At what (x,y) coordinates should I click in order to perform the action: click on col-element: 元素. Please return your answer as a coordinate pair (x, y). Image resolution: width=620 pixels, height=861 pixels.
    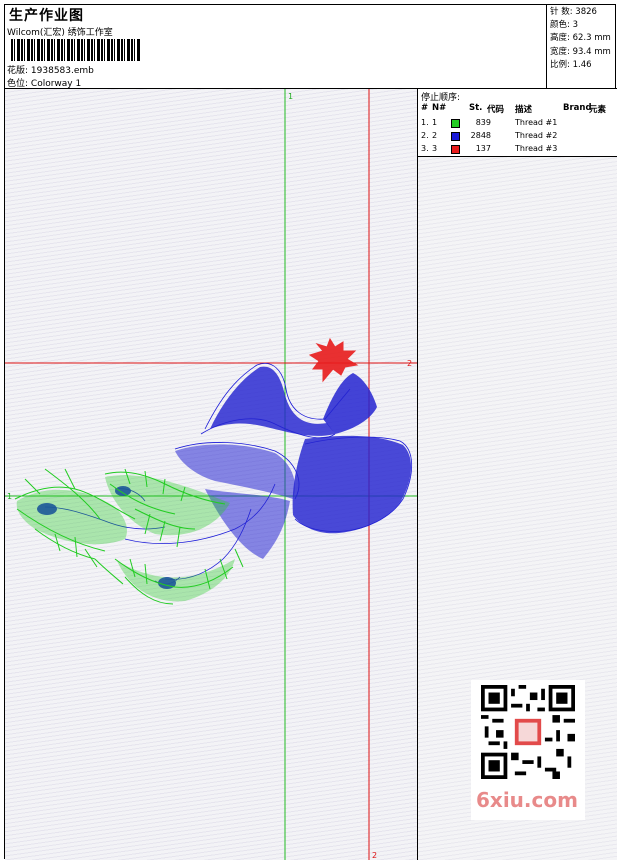
    Looking at the image, I should click on (598, 110).